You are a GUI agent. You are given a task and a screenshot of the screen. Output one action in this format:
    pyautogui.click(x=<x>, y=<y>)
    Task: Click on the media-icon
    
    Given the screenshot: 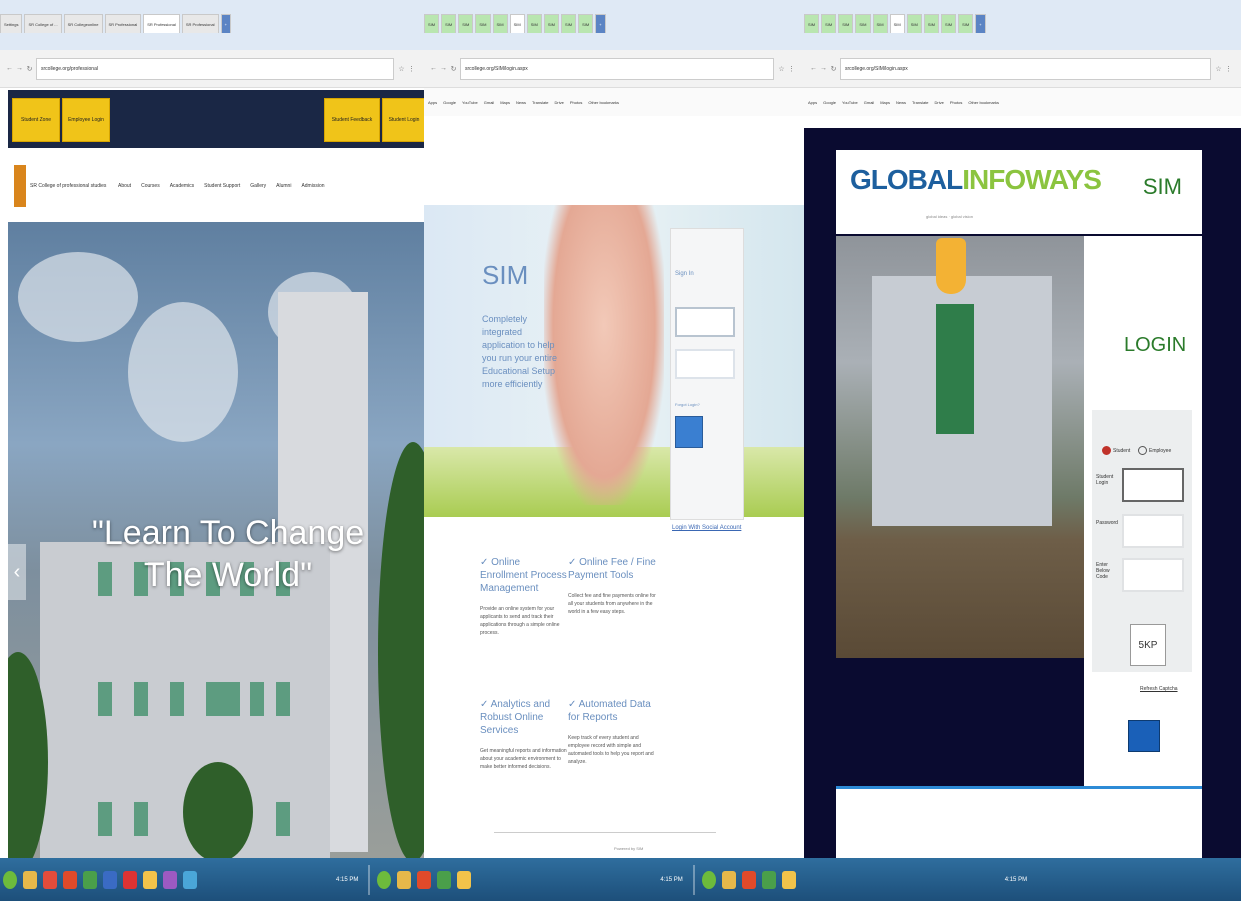 What is the action you would take?
    pyautogui.click(x=50, y=879)
    